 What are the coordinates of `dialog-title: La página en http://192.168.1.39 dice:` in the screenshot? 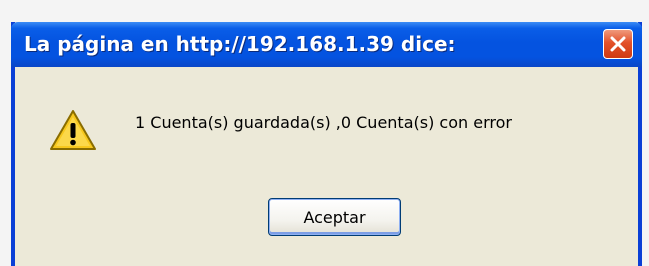 It's located at (240, 44).